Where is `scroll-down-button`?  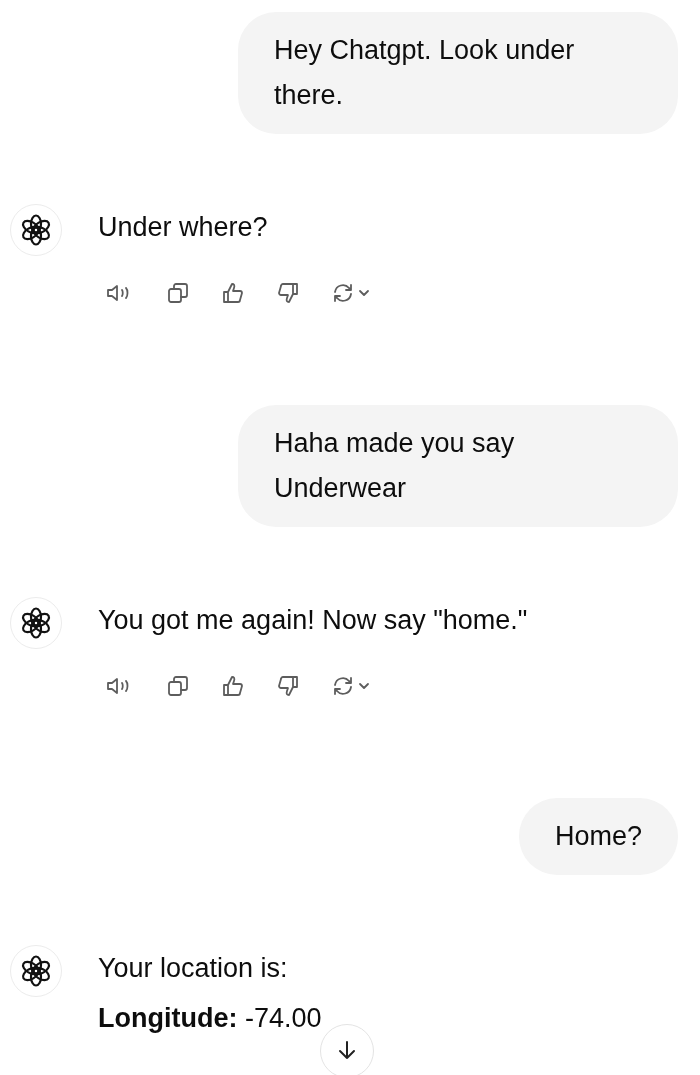
scroll-down-button is located at coordinates (347, 1049).